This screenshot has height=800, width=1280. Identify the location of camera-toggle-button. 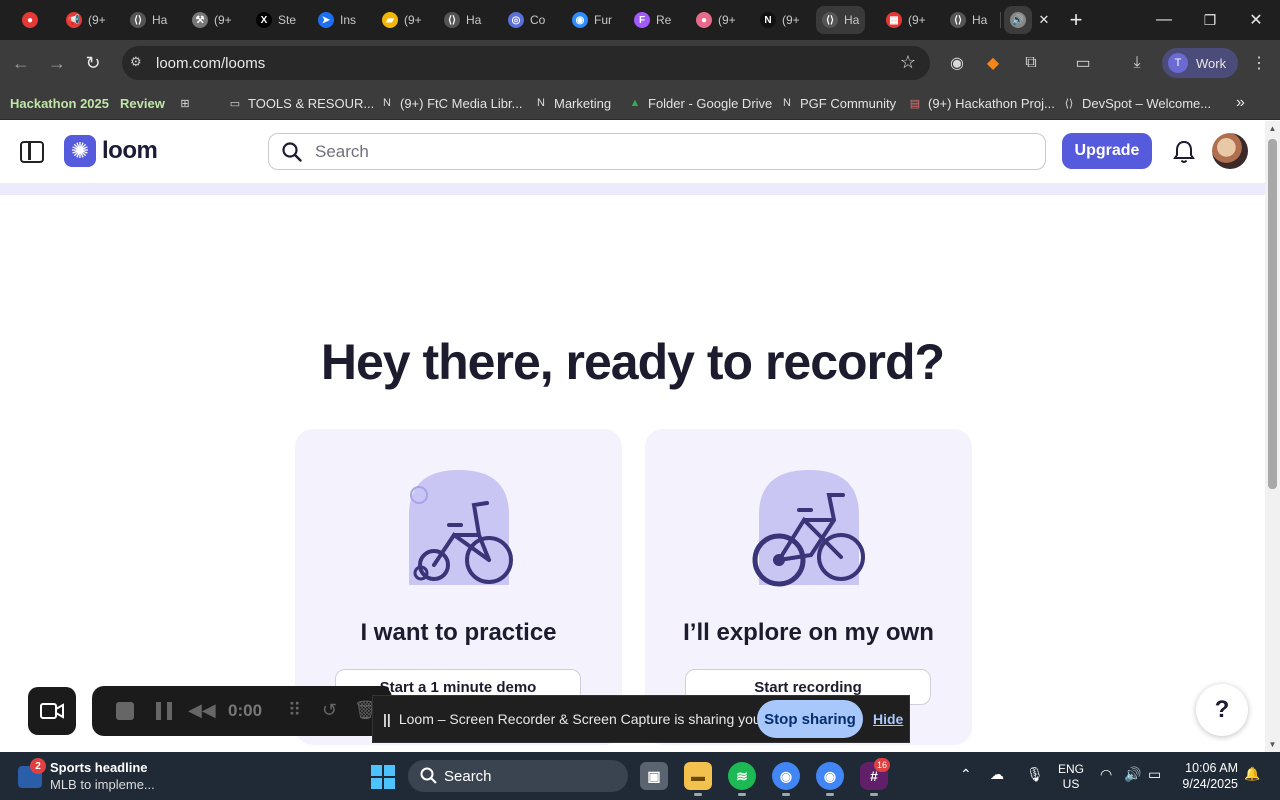
(52, 711).